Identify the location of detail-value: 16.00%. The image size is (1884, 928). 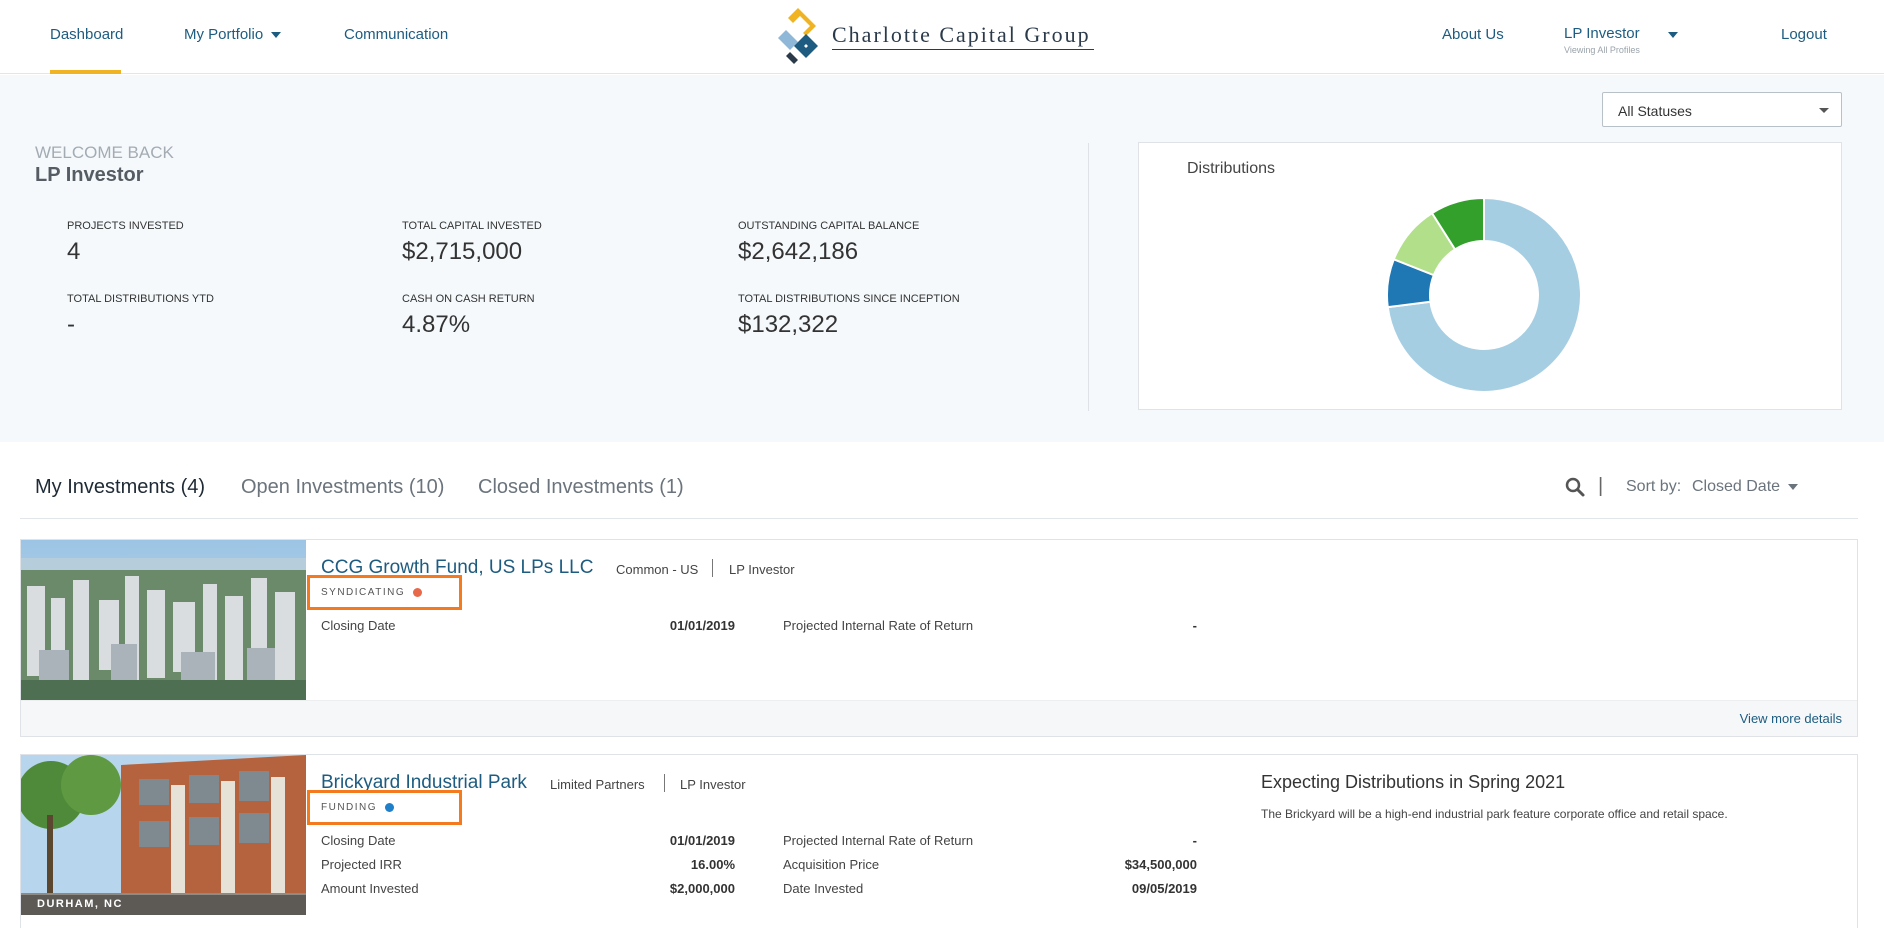
(712, 864).